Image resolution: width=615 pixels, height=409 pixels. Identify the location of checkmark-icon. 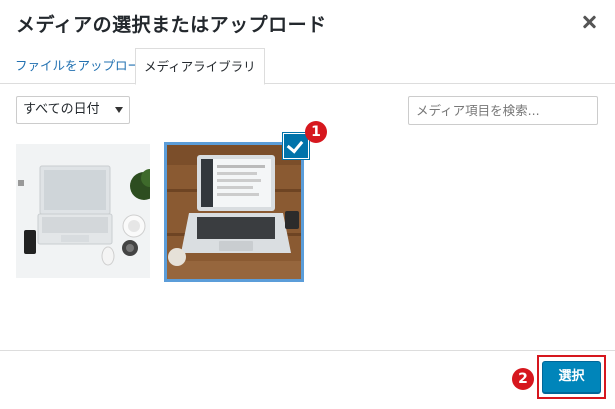
(296, 146).